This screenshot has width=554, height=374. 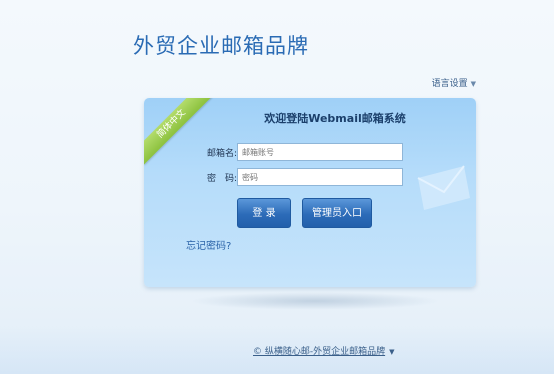 What do you see at coordinates (320, 177) in the screenshot?
I see `password-input` at bounding box center [320, 177].